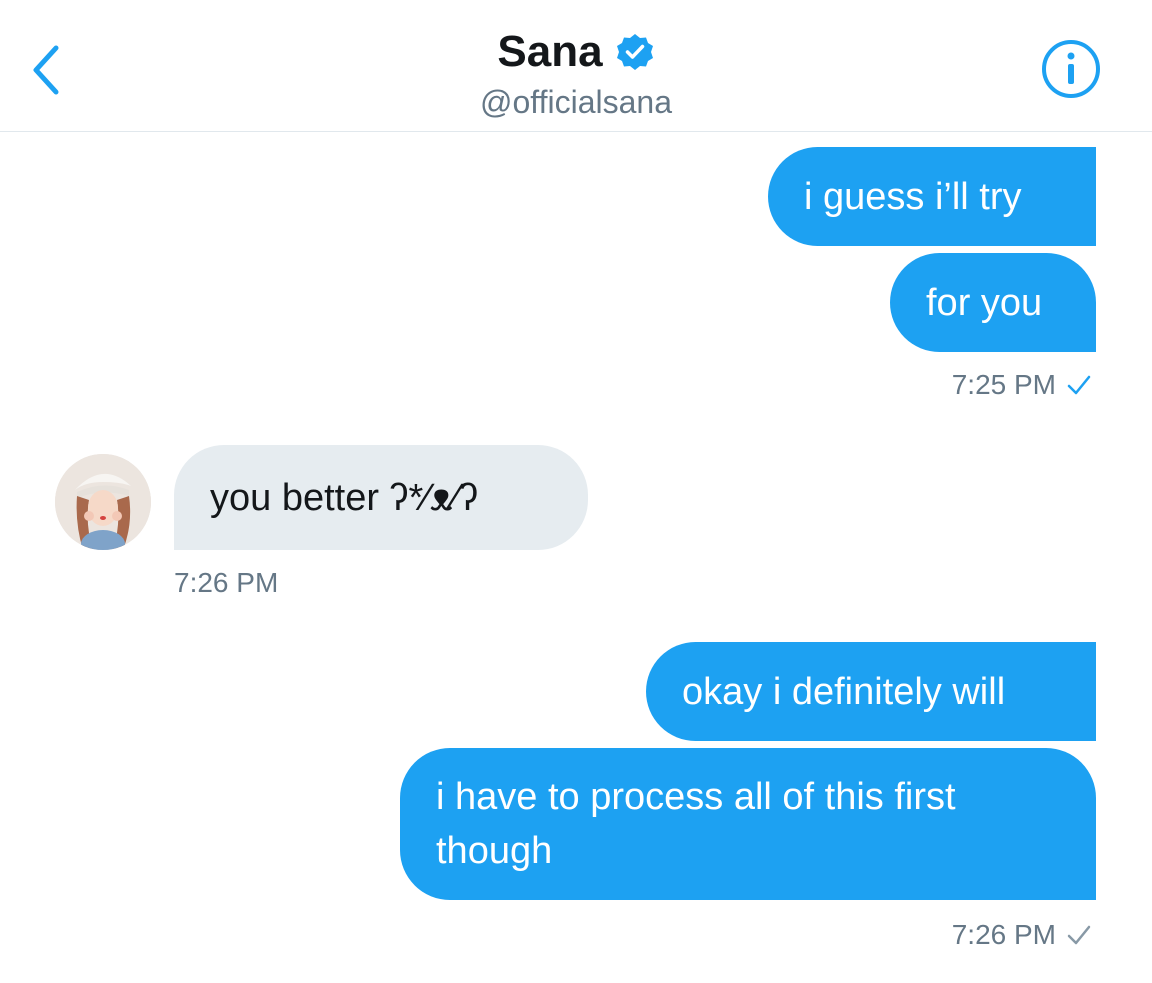 This screenshot has width=1152, height=983. Describe the element at coordinates (844, 691) in the screenshot. I see `message-text: okay i definitely will` at that location.